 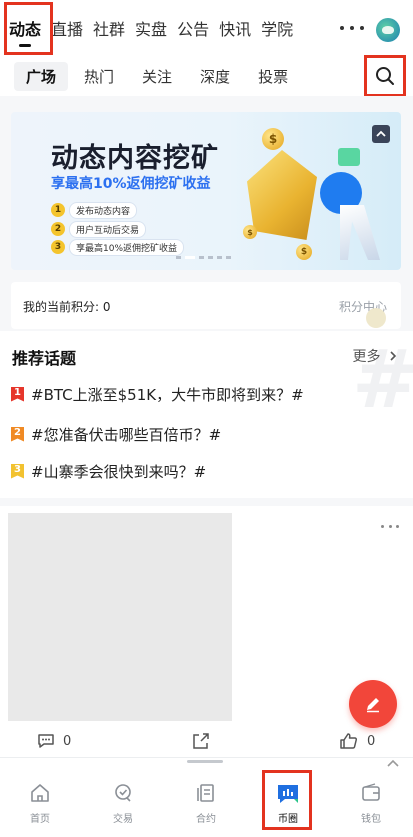 I want to click on nav-trade-label: 交易, so click(x=123, y=819).